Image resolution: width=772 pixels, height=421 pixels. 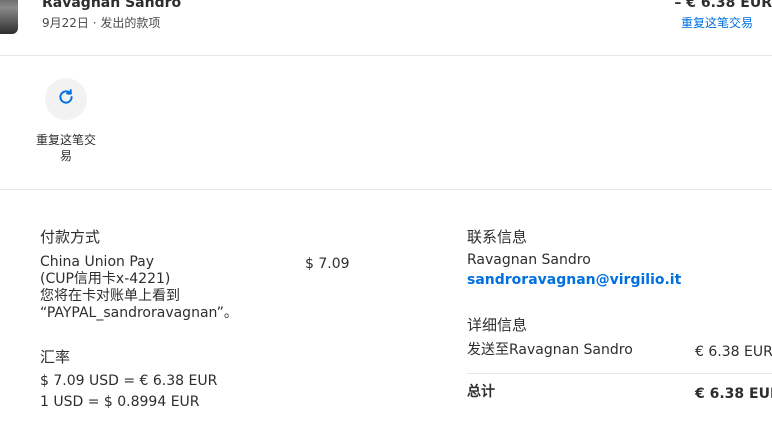 I want to click on transaction-amount: – € 6.38 EUR, so click(x=723, y=5).